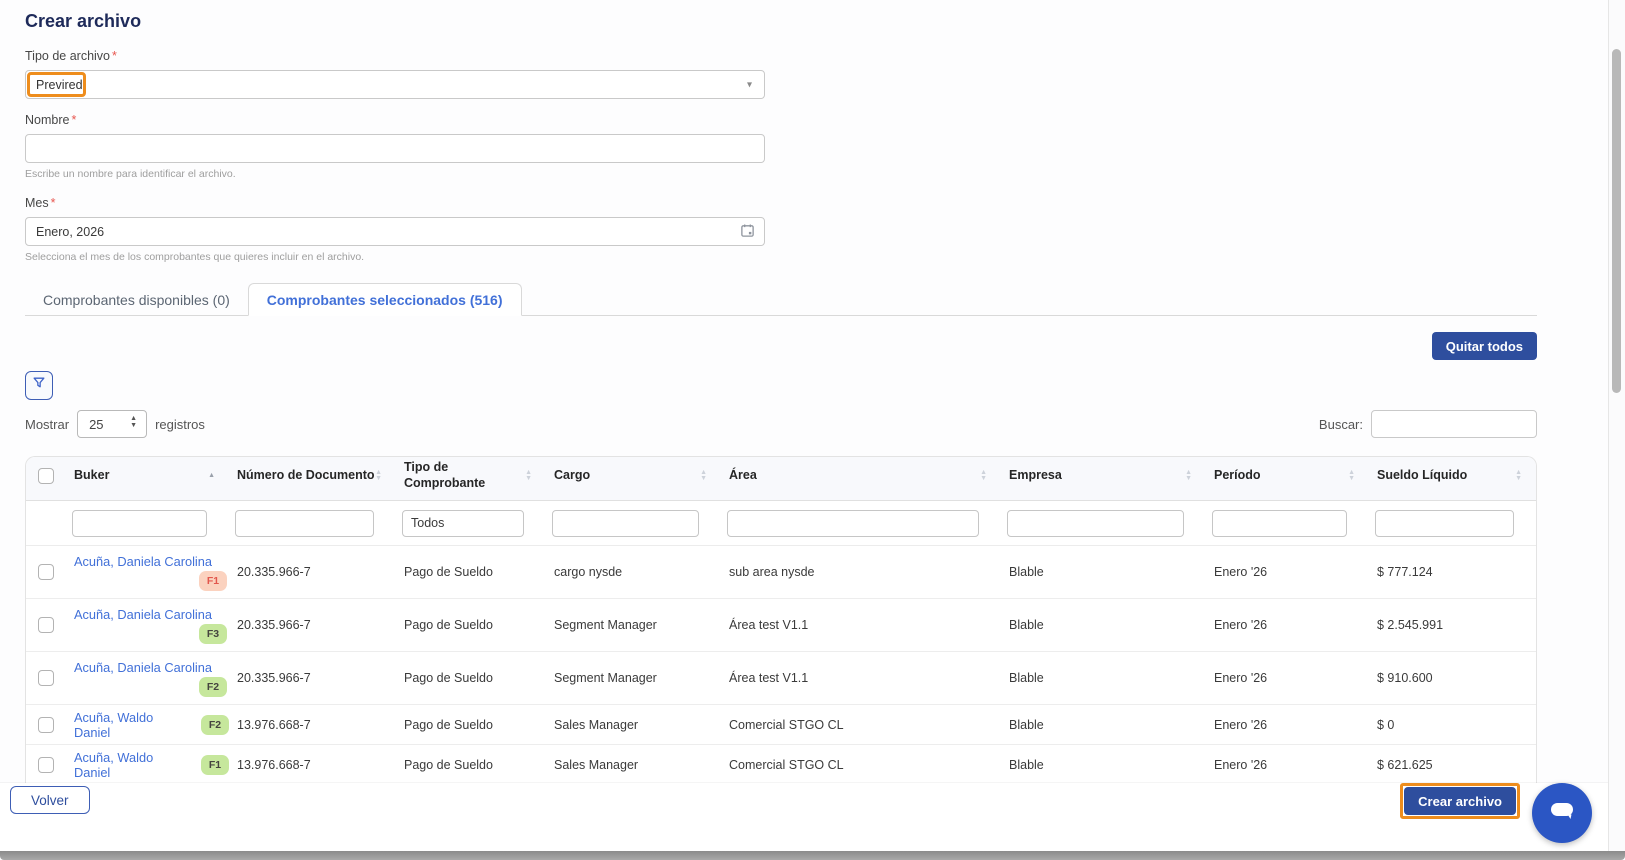 This screenshot has width=1625, height=860. What do you see at coordinates (1287, 476) in the screenshot?
I see `col-header-periodo: Período ▲ ▼` at bounding box center [1287, 476].